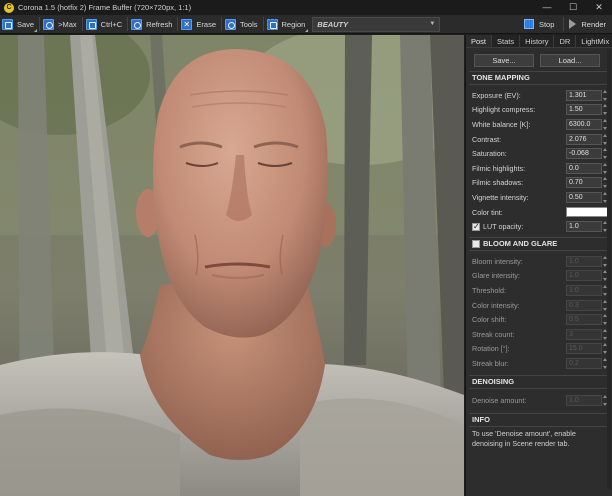 The width and height of the screenshot is (612, 496). What do you see at coordinates (499, 401) in the screenshot?
I see `denoise-amount-label: Denoise amount:` at bounding box center [499, 401].